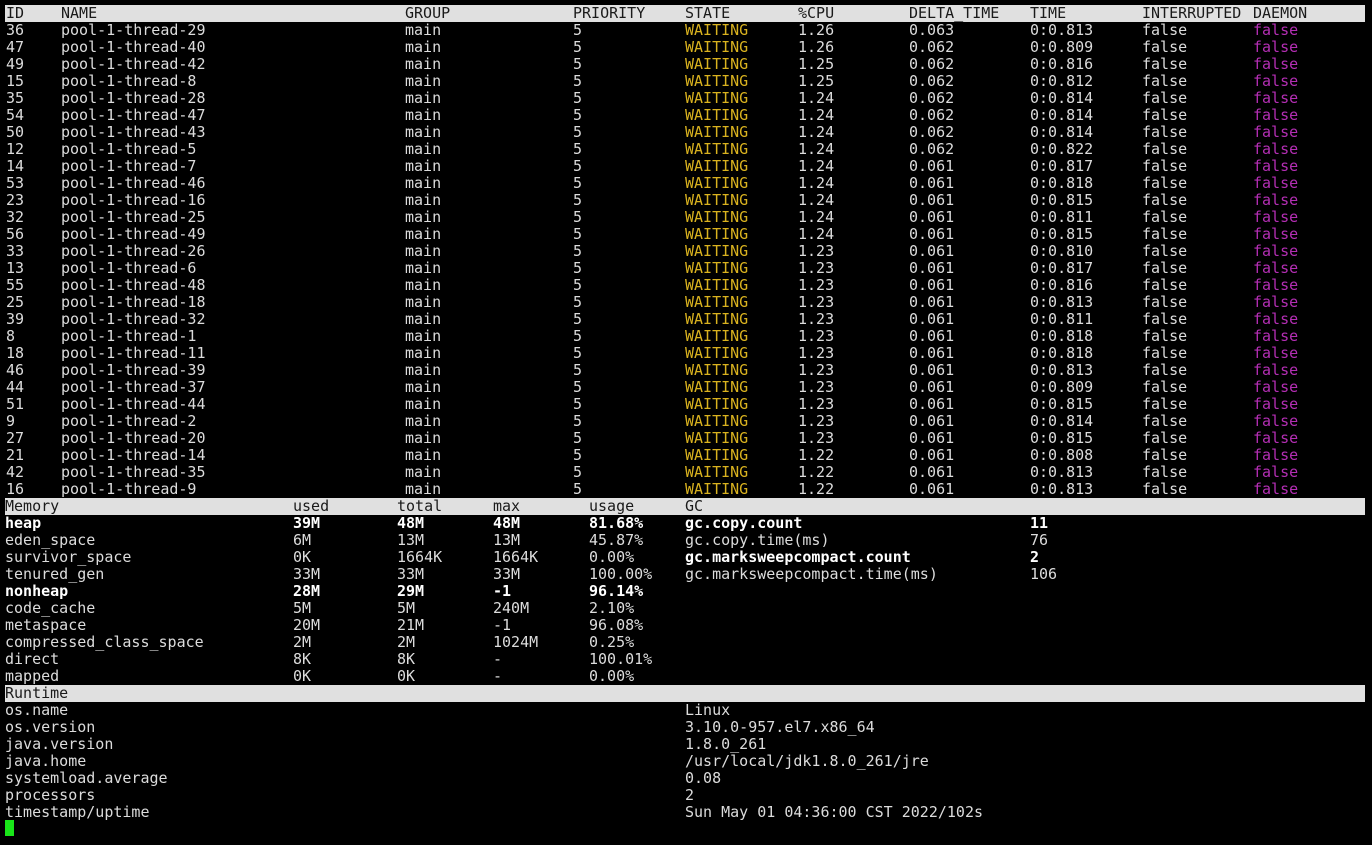 This screenshot has height=845, width=1372. What do you see at coordinates (685, 642) in the screenshot?
I see `memory-row: compressed_class_space 2M 2M 1024M 0.25%` at bounding box center [685, 642].